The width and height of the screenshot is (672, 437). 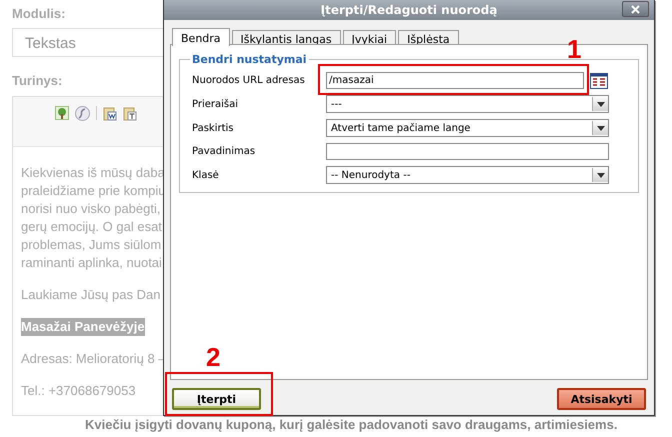 I want to click on paragraph-text: Laukiame Jūsų pas Dan, so click(x=90, y=295).